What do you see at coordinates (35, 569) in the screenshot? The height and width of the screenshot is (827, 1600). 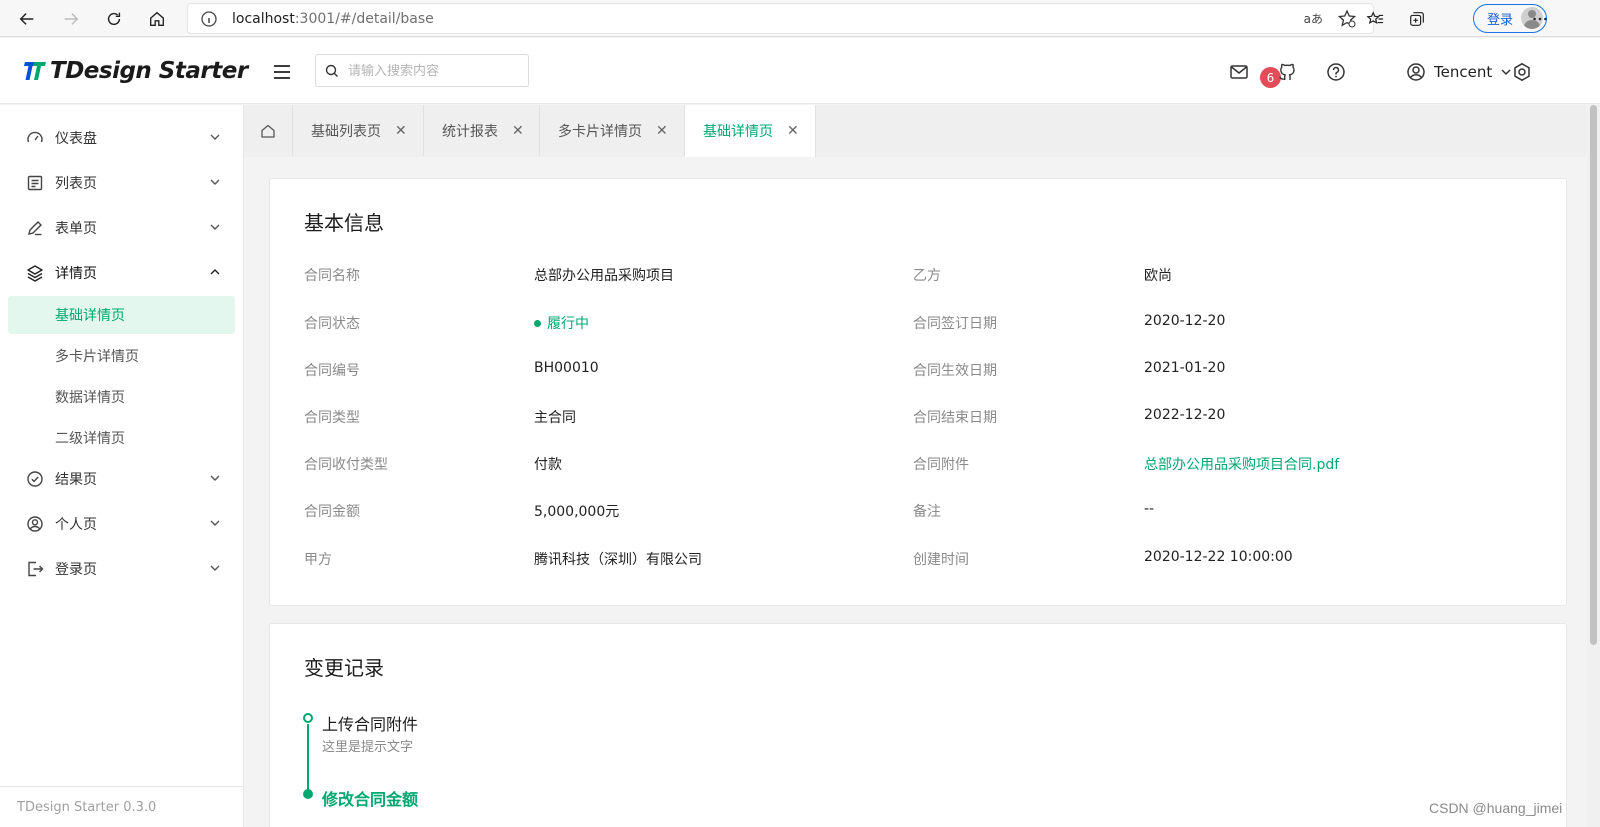 I see `logout-icon` at bounding box center [35, 569].